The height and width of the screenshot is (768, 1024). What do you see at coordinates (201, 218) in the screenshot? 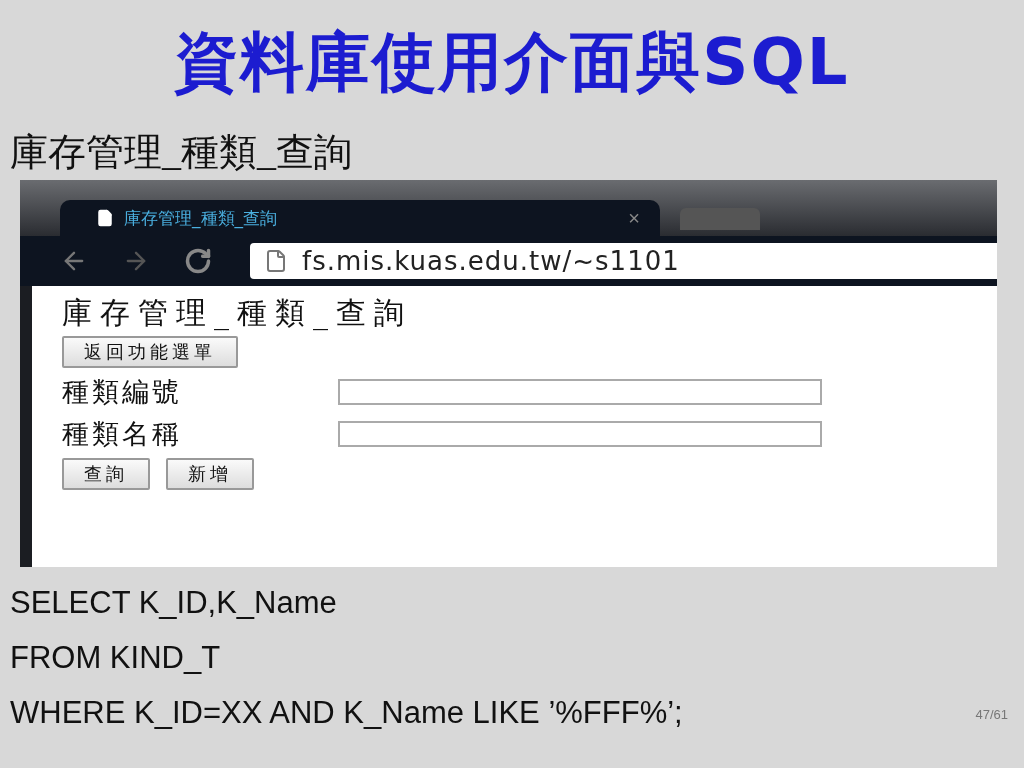
I see `tab-title: 庫存管理_種類_查詢` at bounding box center [201, 218].